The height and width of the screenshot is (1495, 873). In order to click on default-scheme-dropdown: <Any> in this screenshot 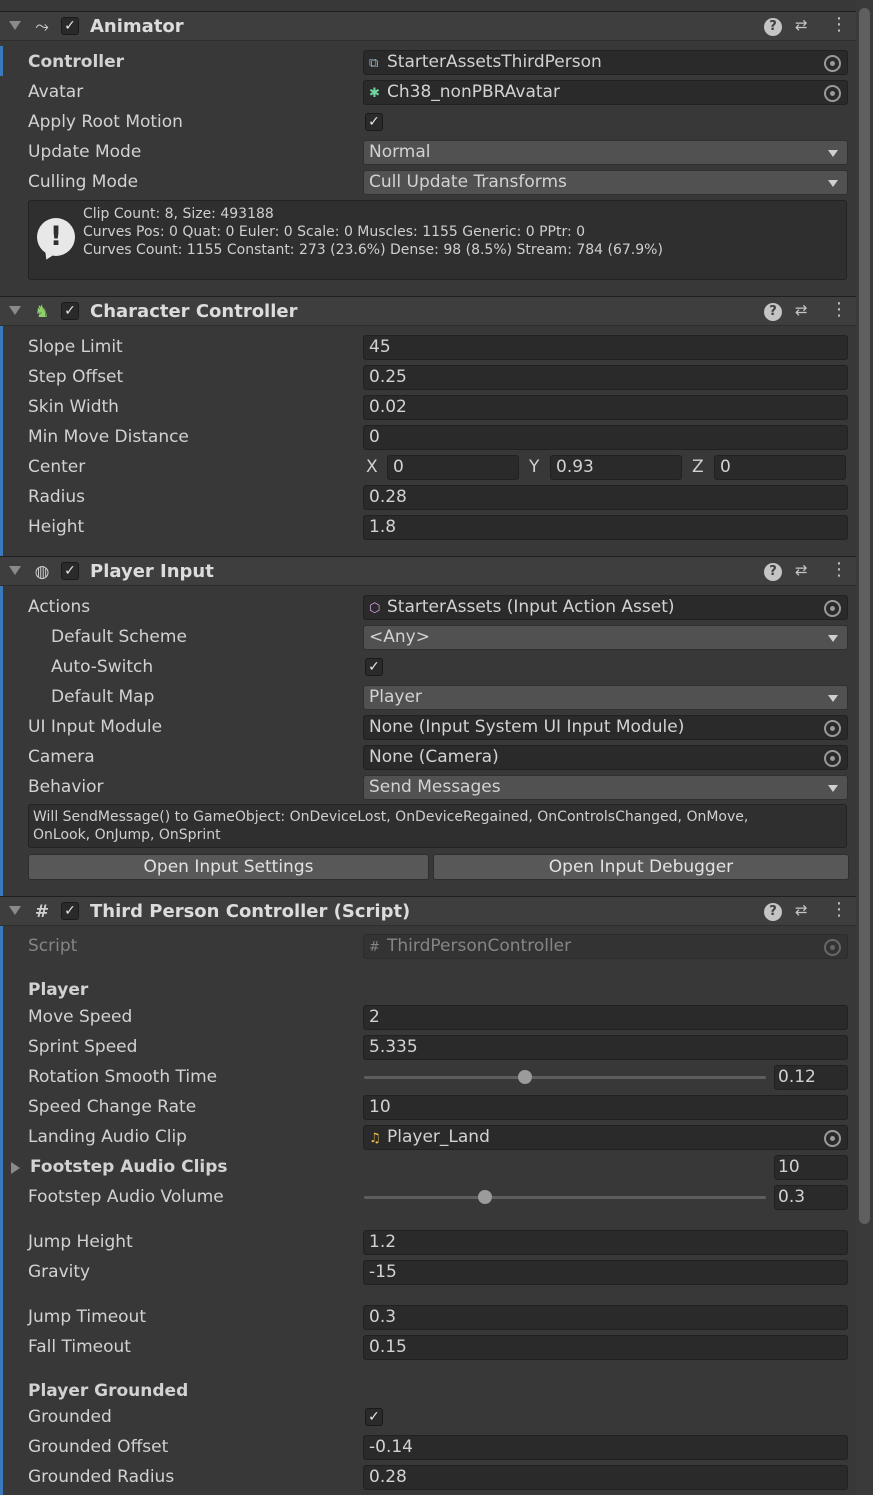, I will do `click(605, 637)`.